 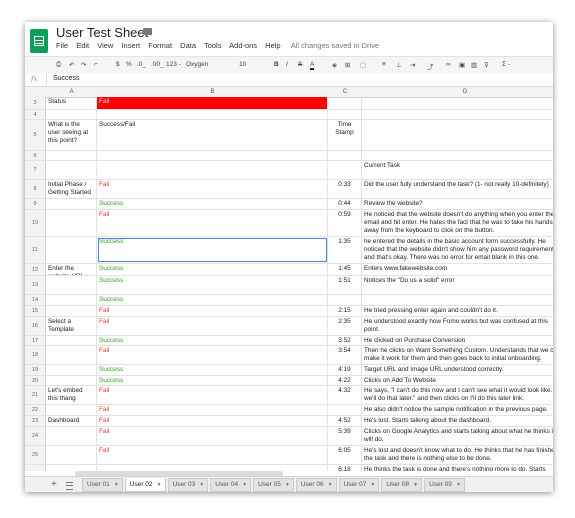 What do you see at coordinates (71, 65) in the screenshot?
I see `undo-icon: ↶` at bounding box center [71, 65].